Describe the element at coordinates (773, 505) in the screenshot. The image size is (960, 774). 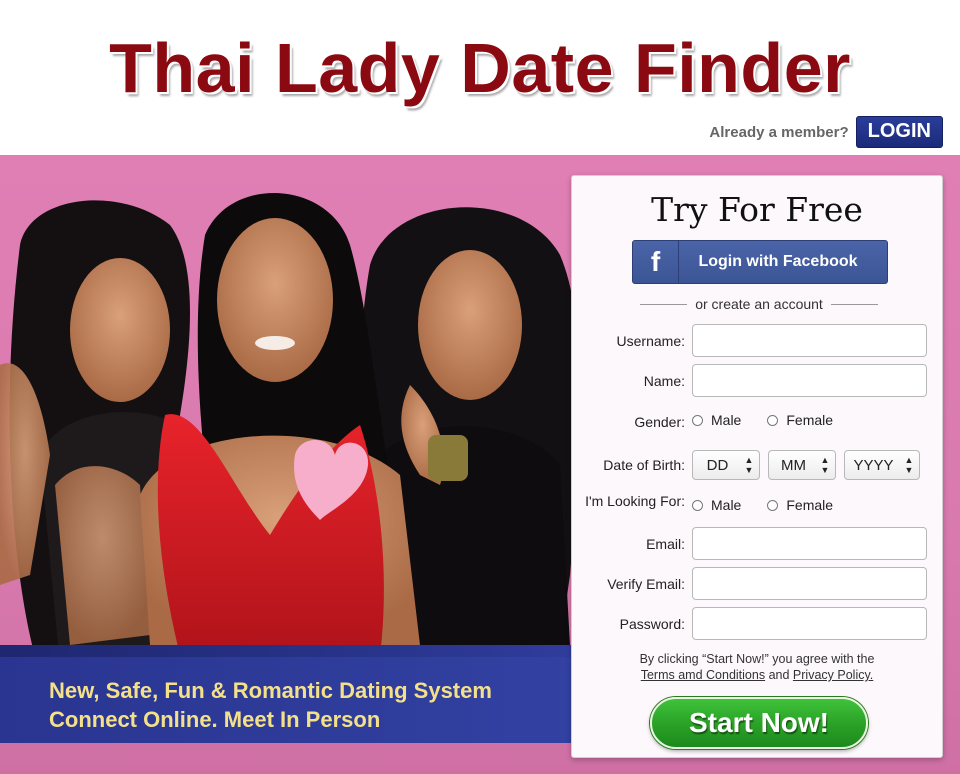
I see `looking-for-female-radio` at that location.